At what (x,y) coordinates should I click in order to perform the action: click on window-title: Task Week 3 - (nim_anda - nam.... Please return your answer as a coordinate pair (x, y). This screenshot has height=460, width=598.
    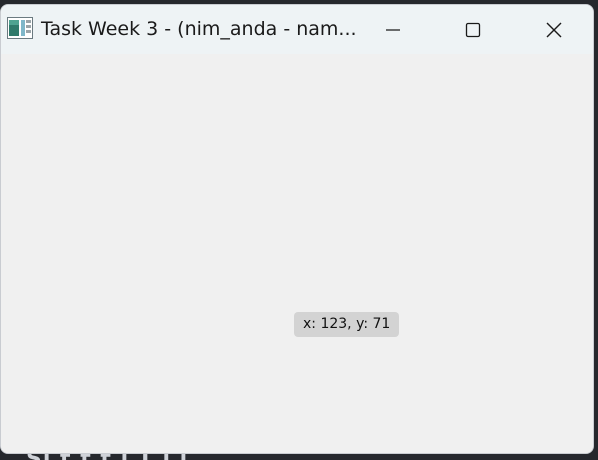
    Looking at the image, I should click on (199, 29).